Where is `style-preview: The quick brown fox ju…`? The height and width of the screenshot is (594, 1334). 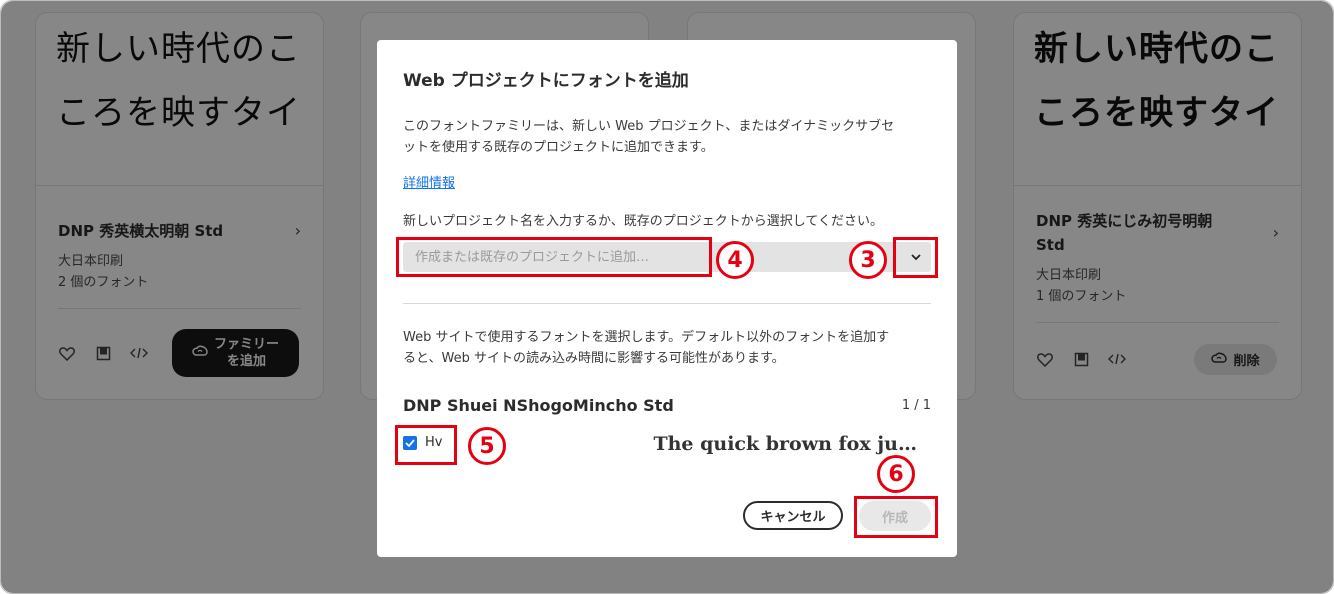
style-preview: The quick brown fox ju… is located at coordinates (785, 444).